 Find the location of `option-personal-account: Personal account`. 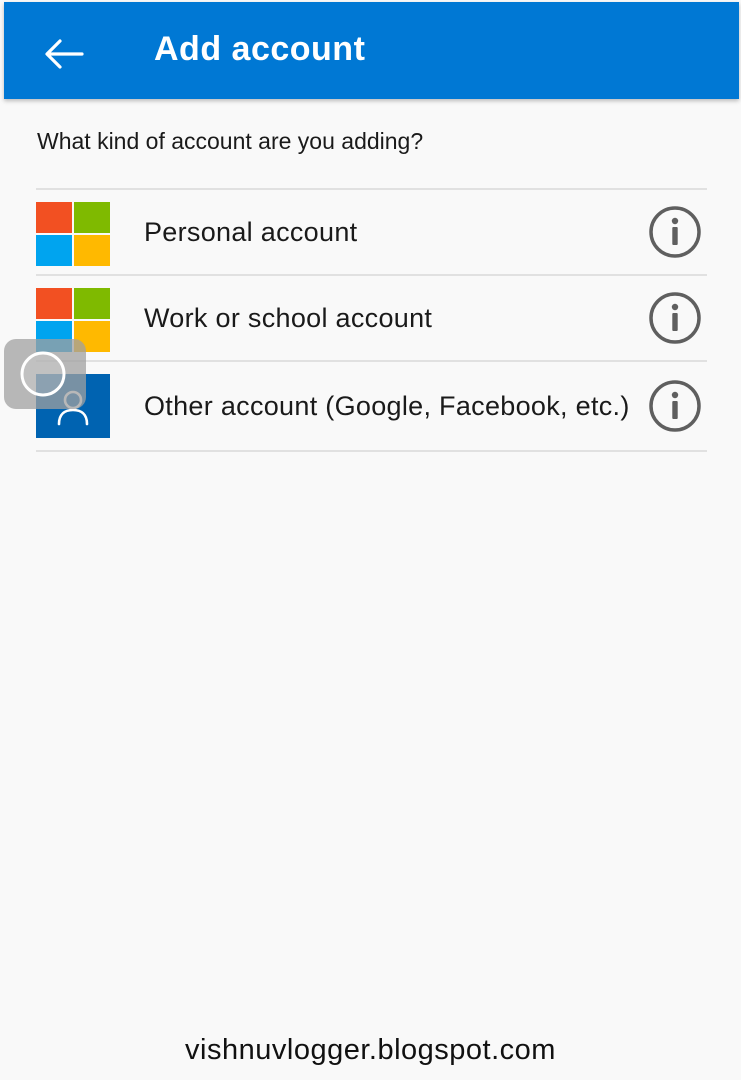

option-personal-account: Personal account is located at coordinates (371, 232).